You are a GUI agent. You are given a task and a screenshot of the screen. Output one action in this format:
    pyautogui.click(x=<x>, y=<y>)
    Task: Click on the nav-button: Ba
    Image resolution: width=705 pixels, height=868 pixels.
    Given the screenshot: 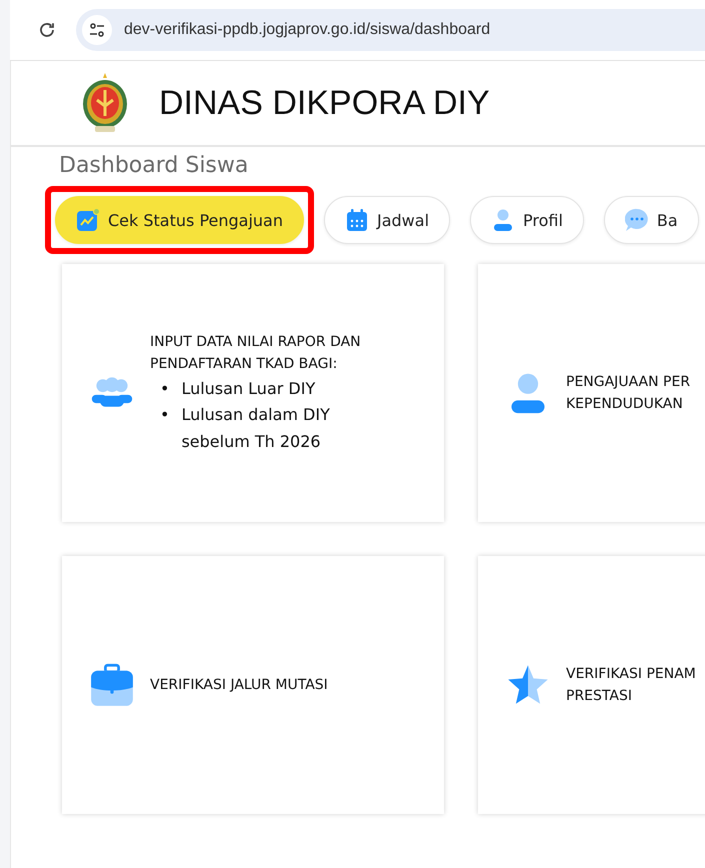 What is the action you would take?
    pyautogui.click(x=651, y=220)
    